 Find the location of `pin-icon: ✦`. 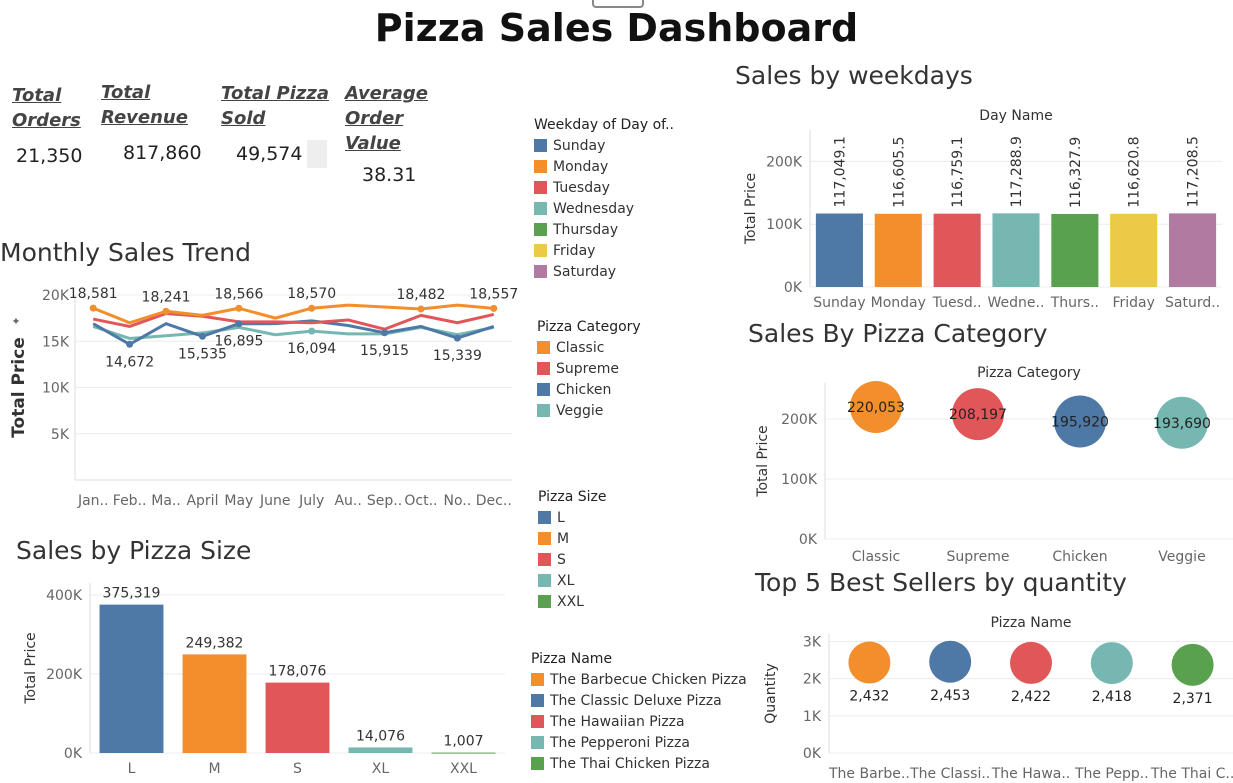

pin-icon: ✦ is located at coordinates (15, 321).